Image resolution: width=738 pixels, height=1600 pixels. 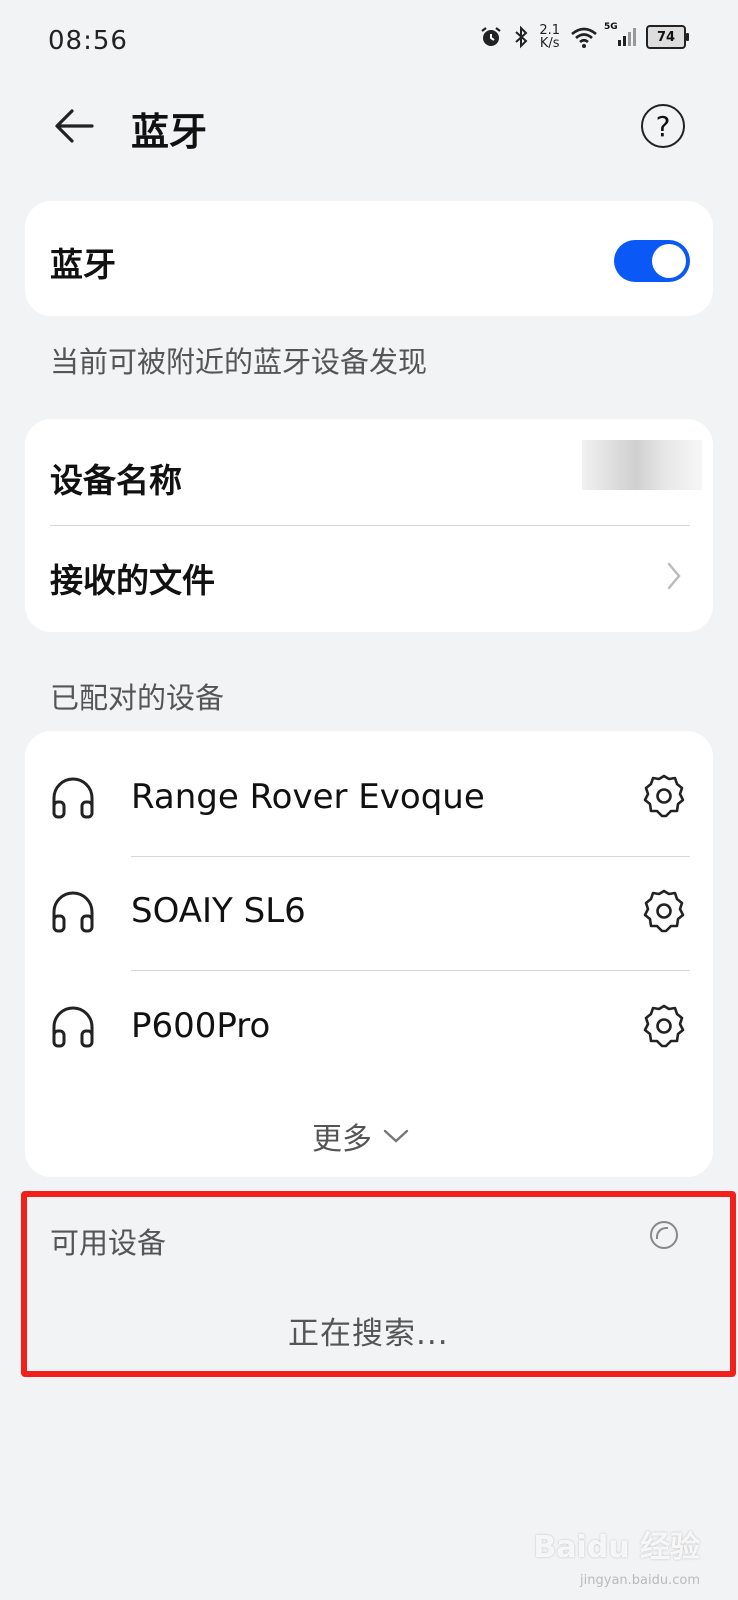 I want to click on help-button: ?, so click(x=663, y=126).